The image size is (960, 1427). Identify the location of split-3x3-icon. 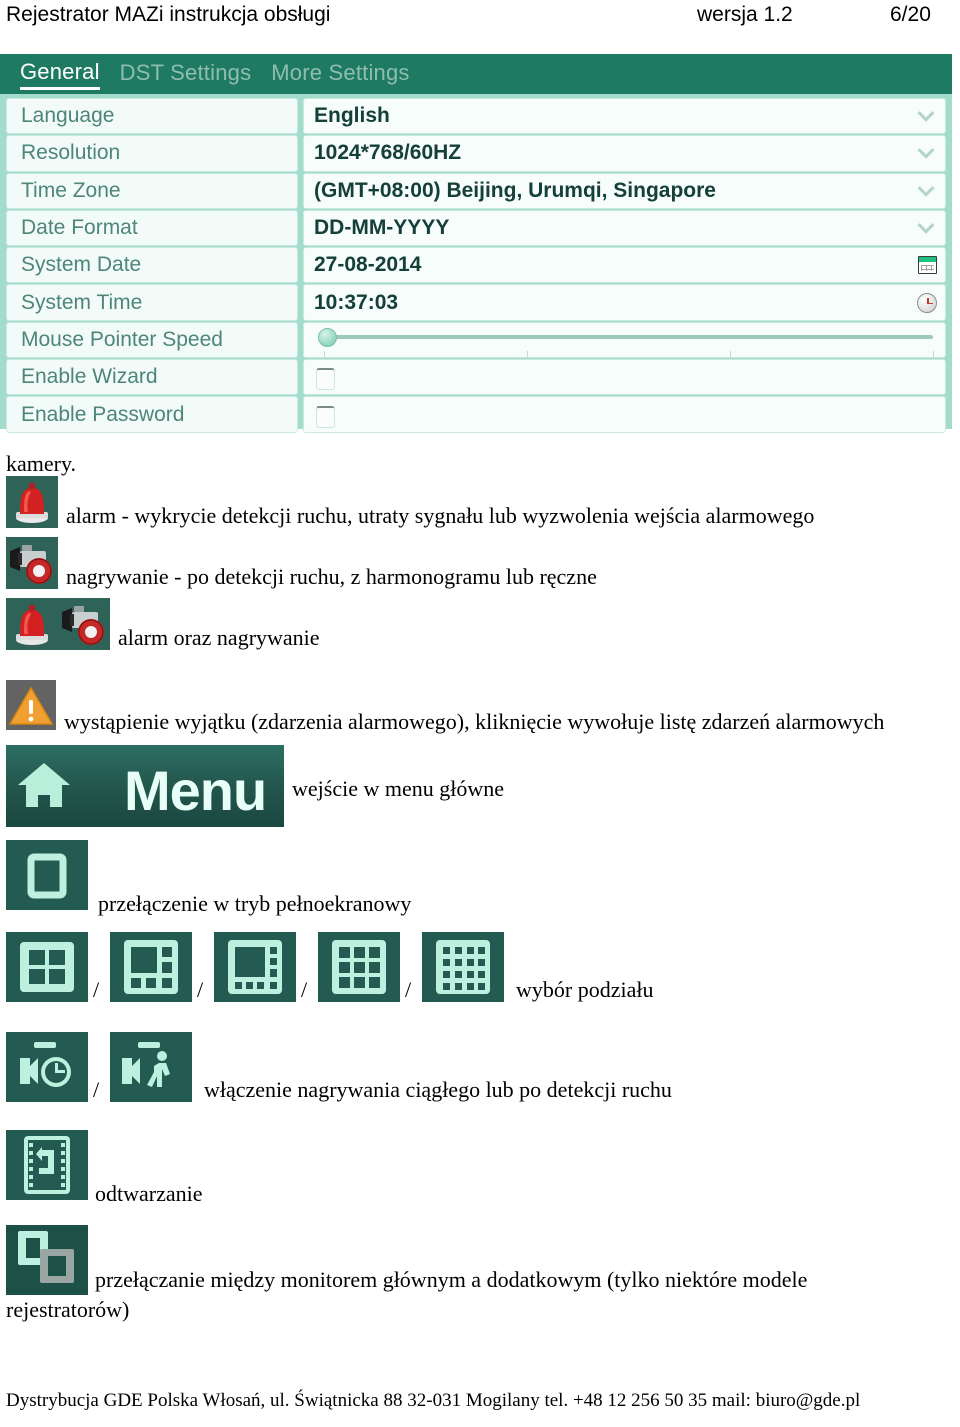
(359, 967).